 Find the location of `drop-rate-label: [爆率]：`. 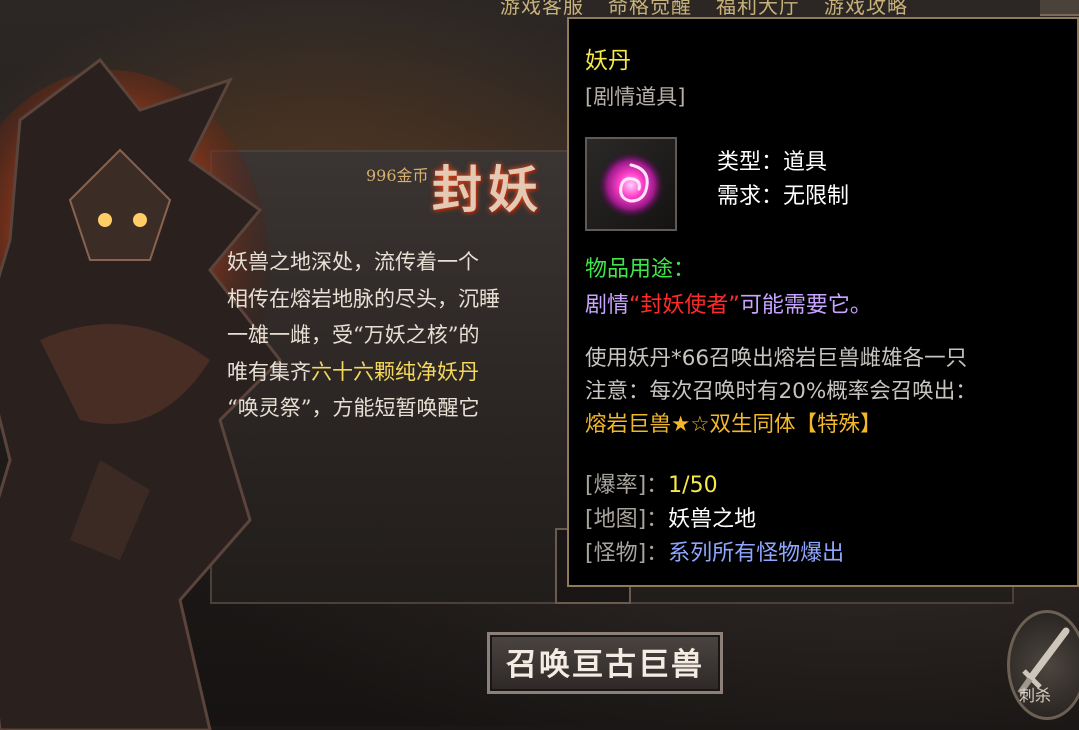

drop-rate-label: [爆率]： is located at coordinates (627, 485).